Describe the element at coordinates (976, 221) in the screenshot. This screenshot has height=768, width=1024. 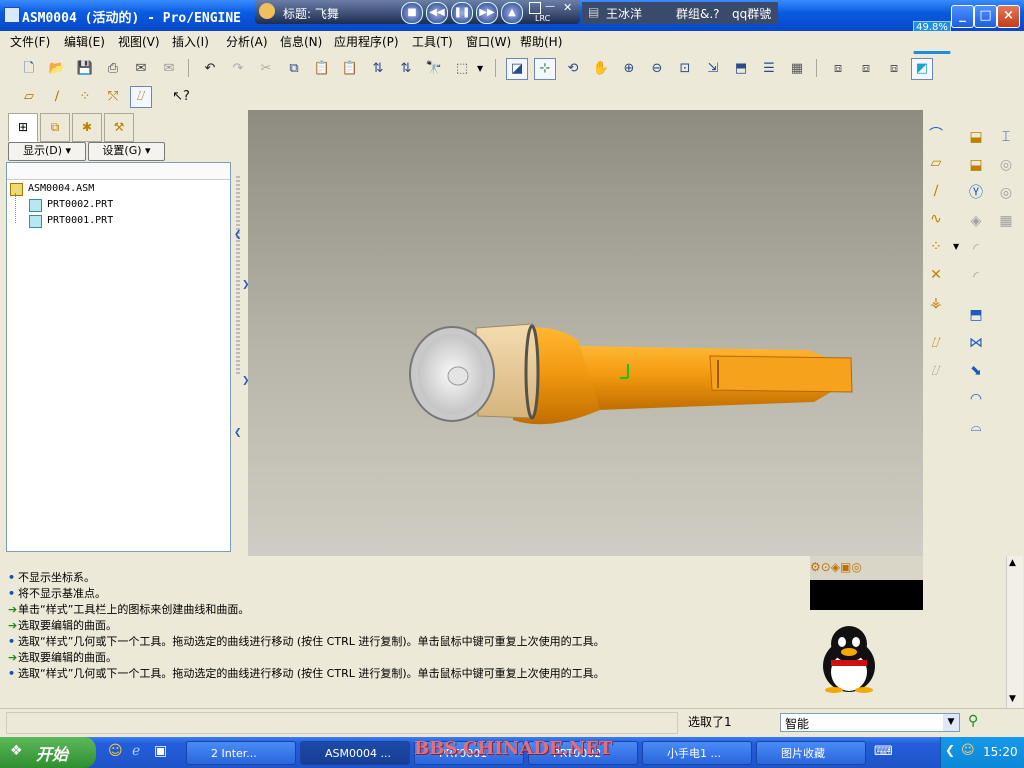
I see `trim-icon: ◈` at that location.